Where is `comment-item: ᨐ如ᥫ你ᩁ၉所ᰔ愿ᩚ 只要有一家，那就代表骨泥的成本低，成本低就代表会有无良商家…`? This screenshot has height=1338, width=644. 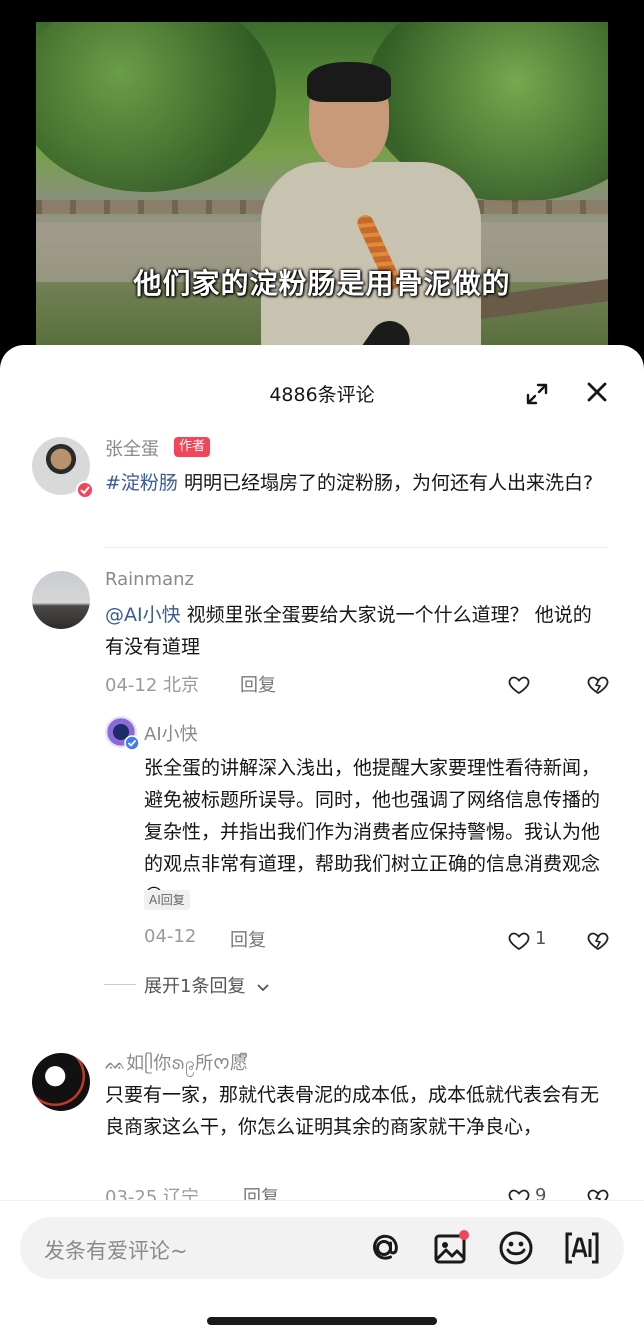
comment-item: ᨐ如ᥫ你ᩁ၉所ᰔ愿ᩚ 只要有一家，那就代表骨泥的成本低，成本低就代表会有无良商家… is located at coordinates (322, 1125).